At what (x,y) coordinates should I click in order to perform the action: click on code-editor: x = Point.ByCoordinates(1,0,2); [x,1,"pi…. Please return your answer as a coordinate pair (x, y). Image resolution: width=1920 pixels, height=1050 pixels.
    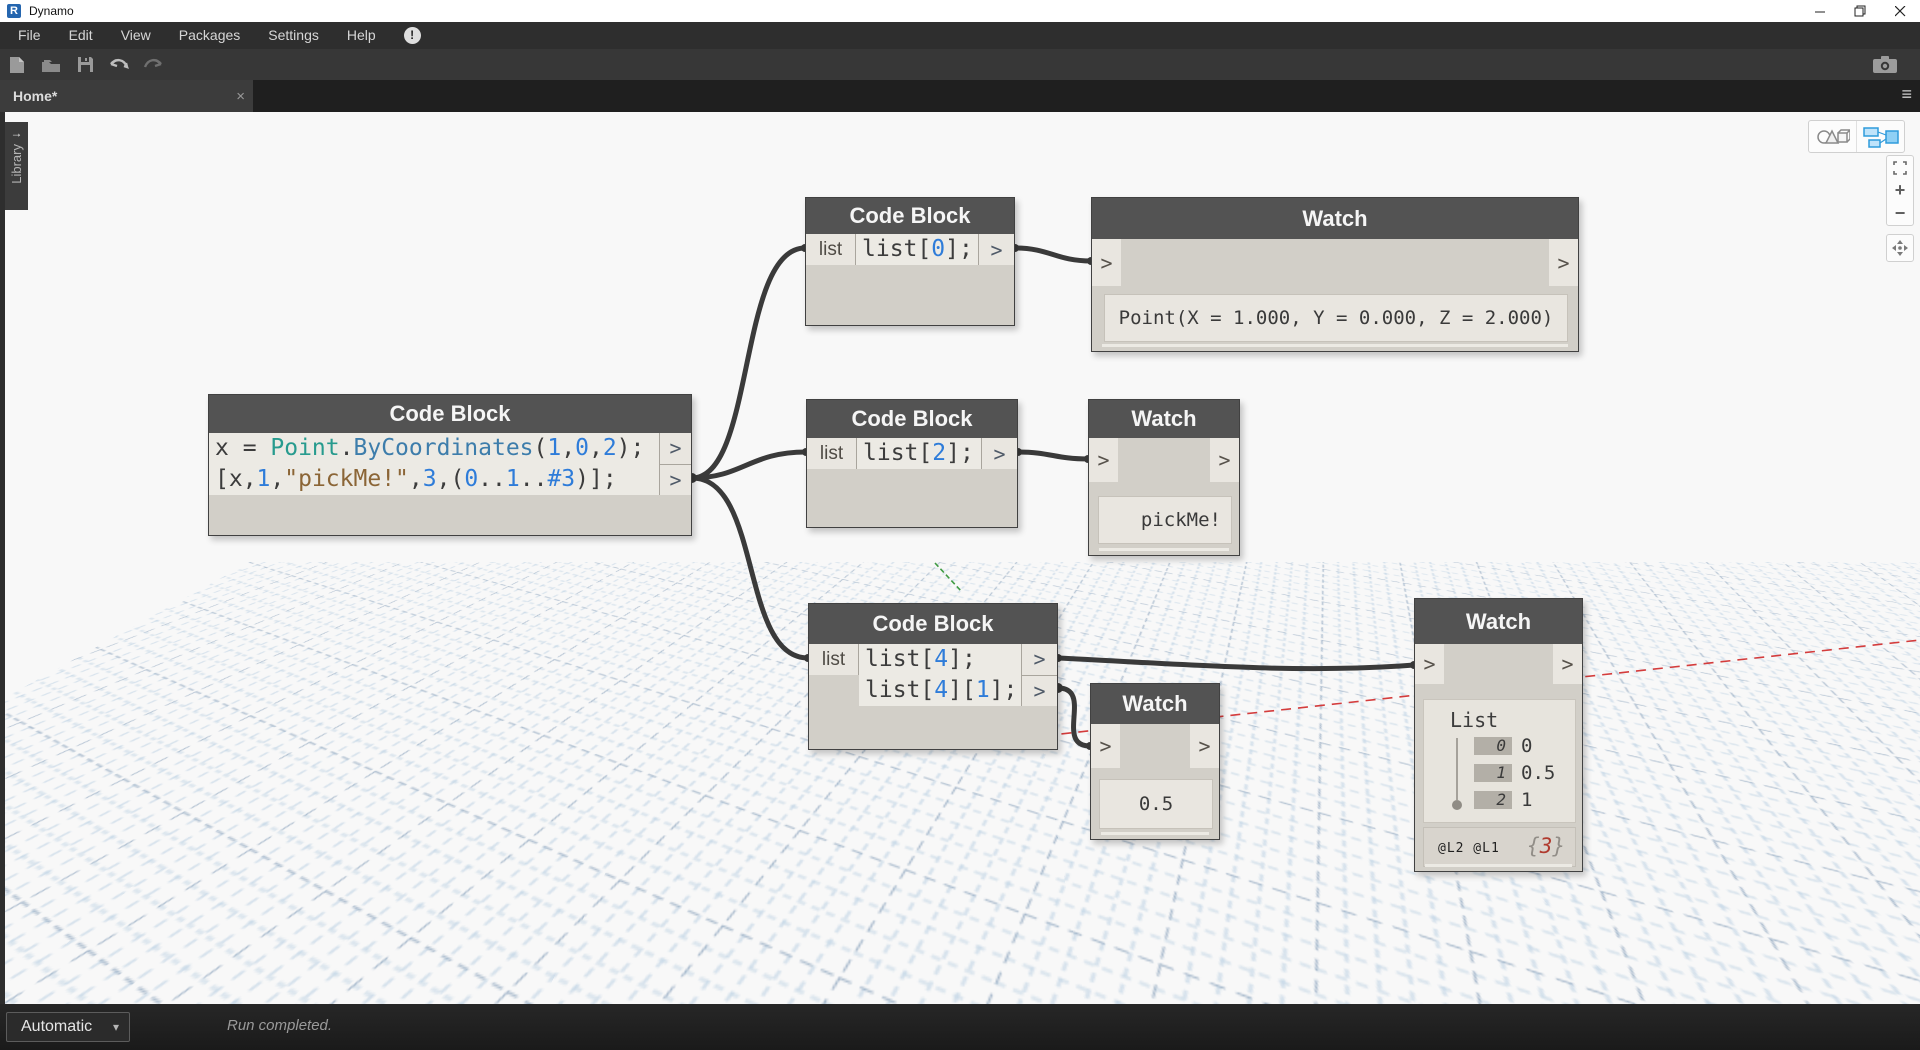
    Looking at the image, I should click on (434, 464).